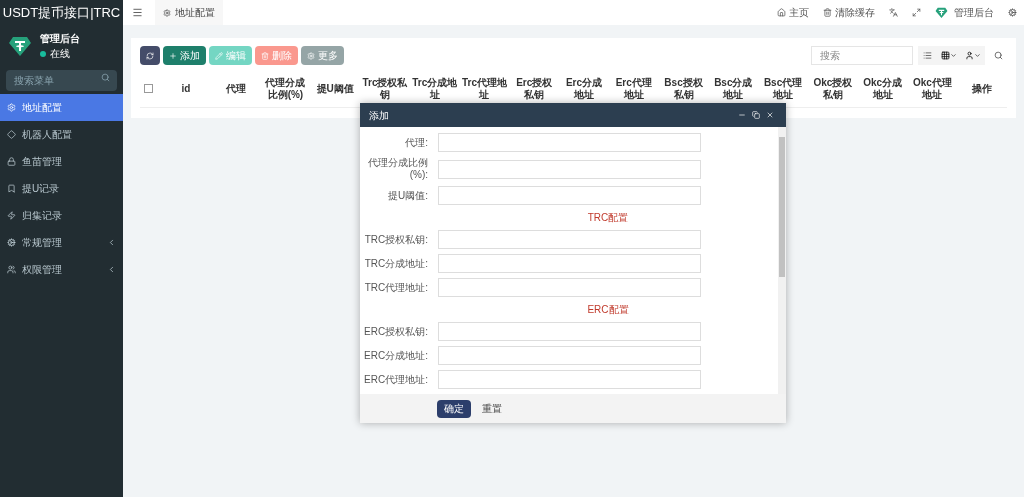  I want to click on translate-icon, so click(893, 12).